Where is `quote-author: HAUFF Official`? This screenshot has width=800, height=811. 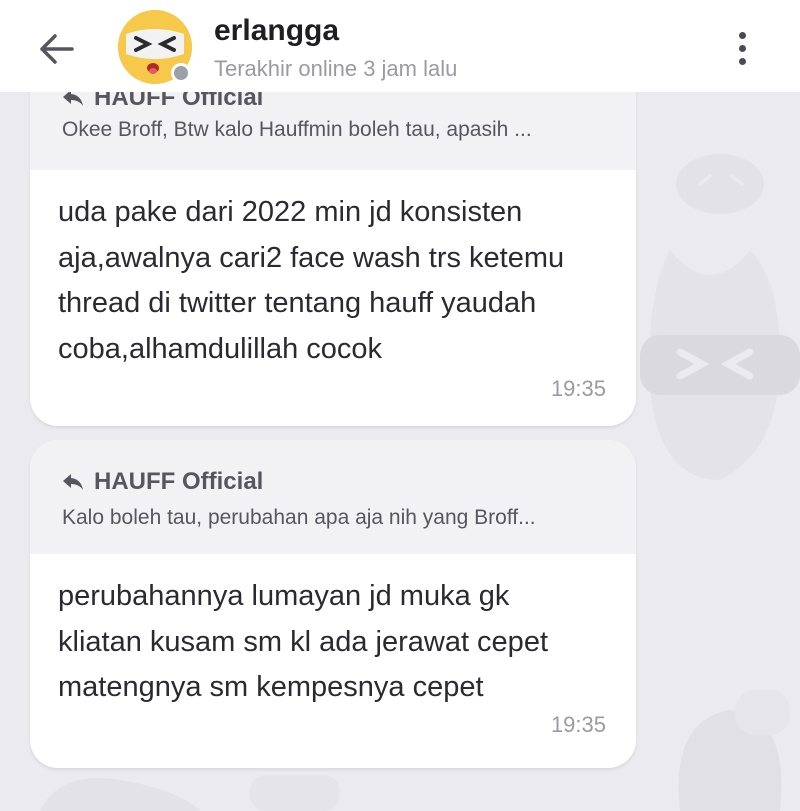
quote-author: HAUFF Official is located at coordinates (162, 482).